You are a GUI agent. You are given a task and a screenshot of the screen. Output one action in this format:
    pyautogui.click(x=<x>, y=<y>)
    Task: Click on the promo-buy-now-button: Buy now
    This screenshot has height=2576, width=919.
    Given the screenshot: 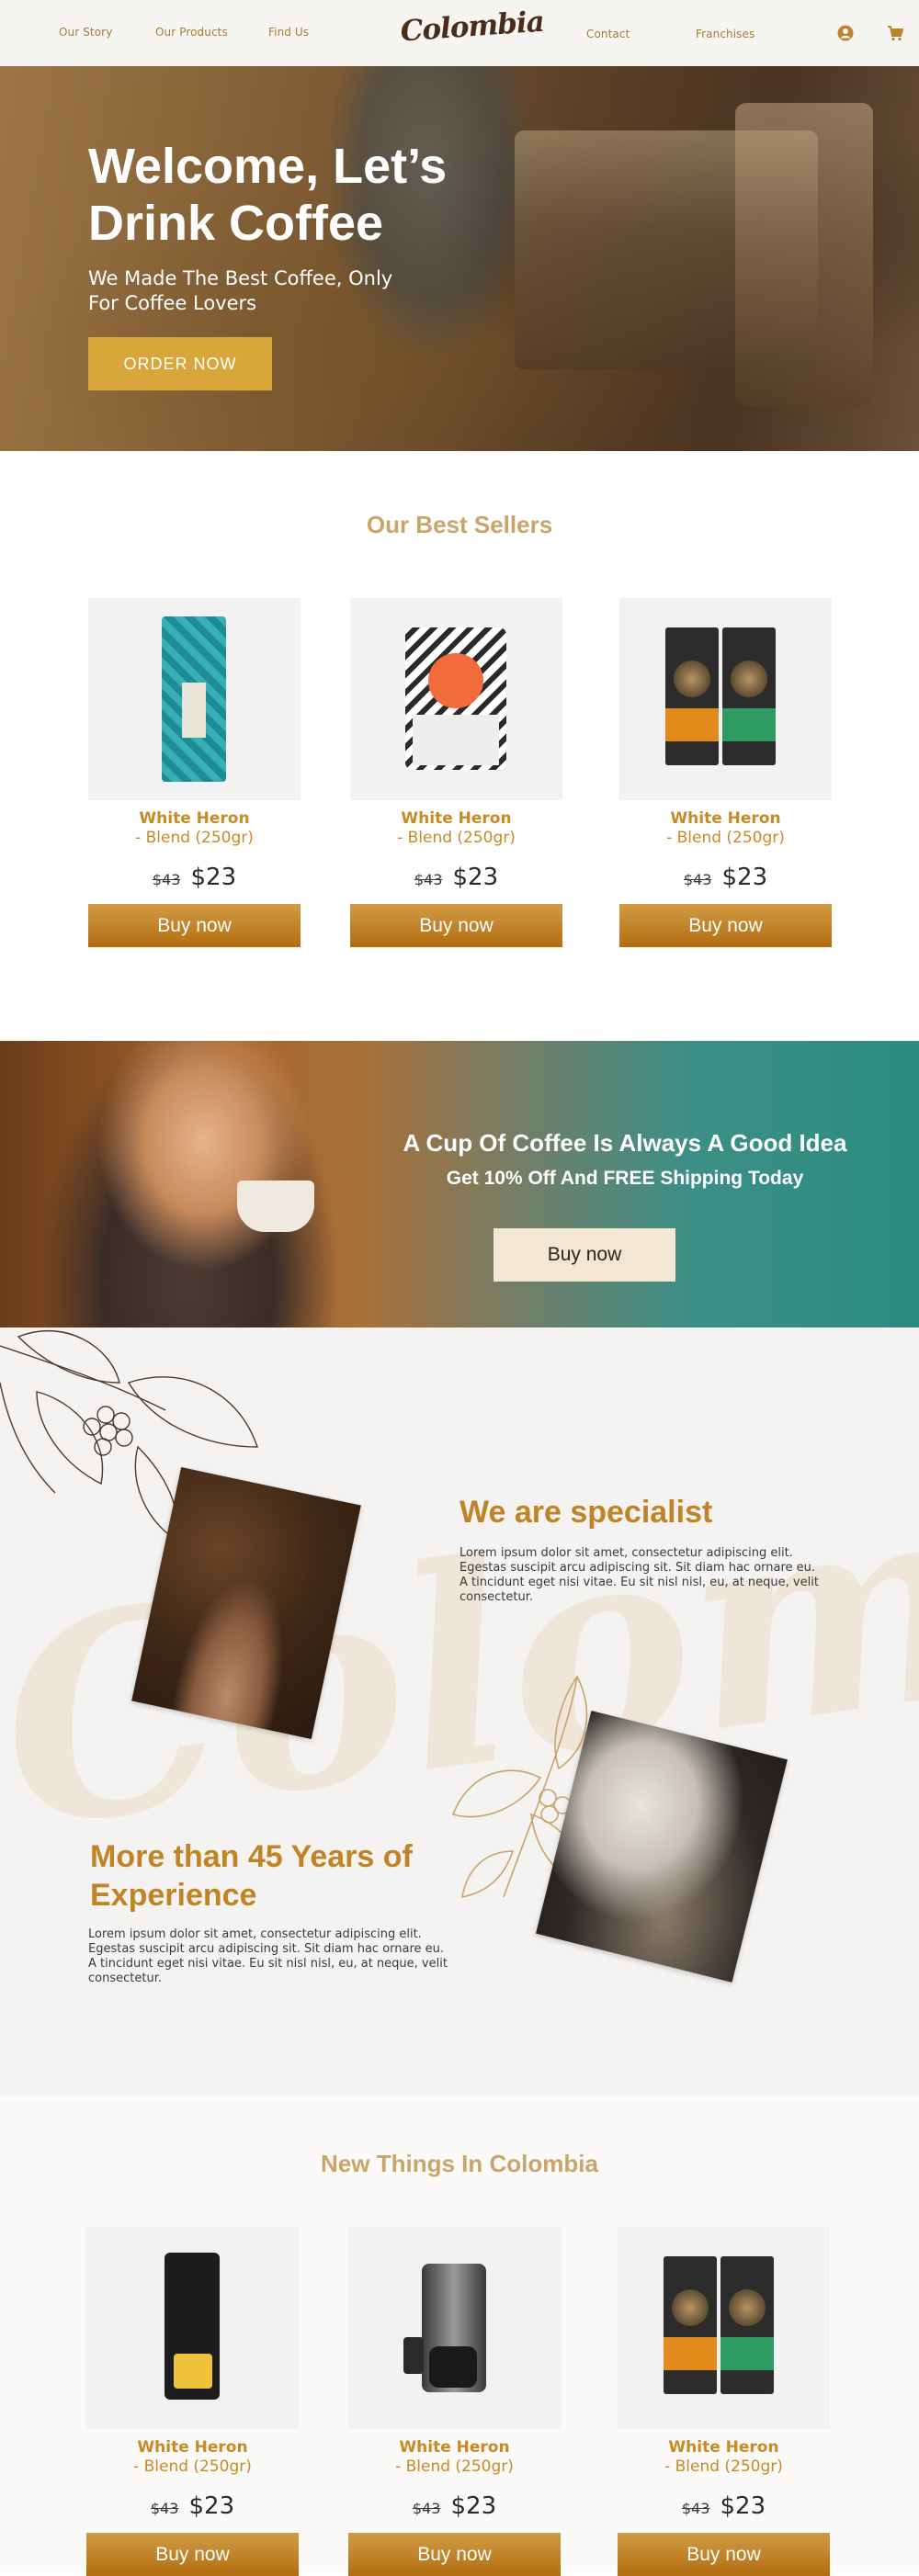 What is the action you would take?
    pyautogui.click(x=584, y=1255)
    